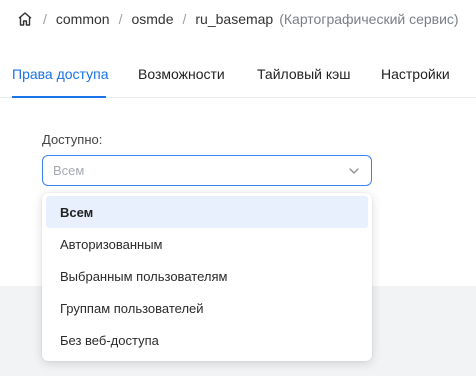 This screenshot has height=376, width=476. I want to click on breadcrumb-item-osmde: osmde, so click(152, 19).